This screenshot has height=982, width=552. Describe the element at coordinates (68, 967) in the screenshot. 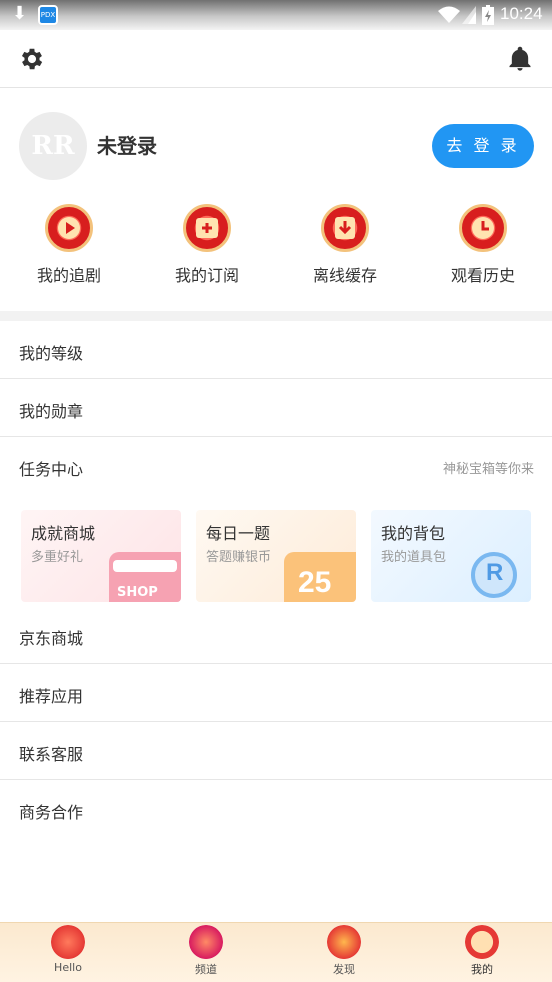

I see `tab-label: Hello` at that location.